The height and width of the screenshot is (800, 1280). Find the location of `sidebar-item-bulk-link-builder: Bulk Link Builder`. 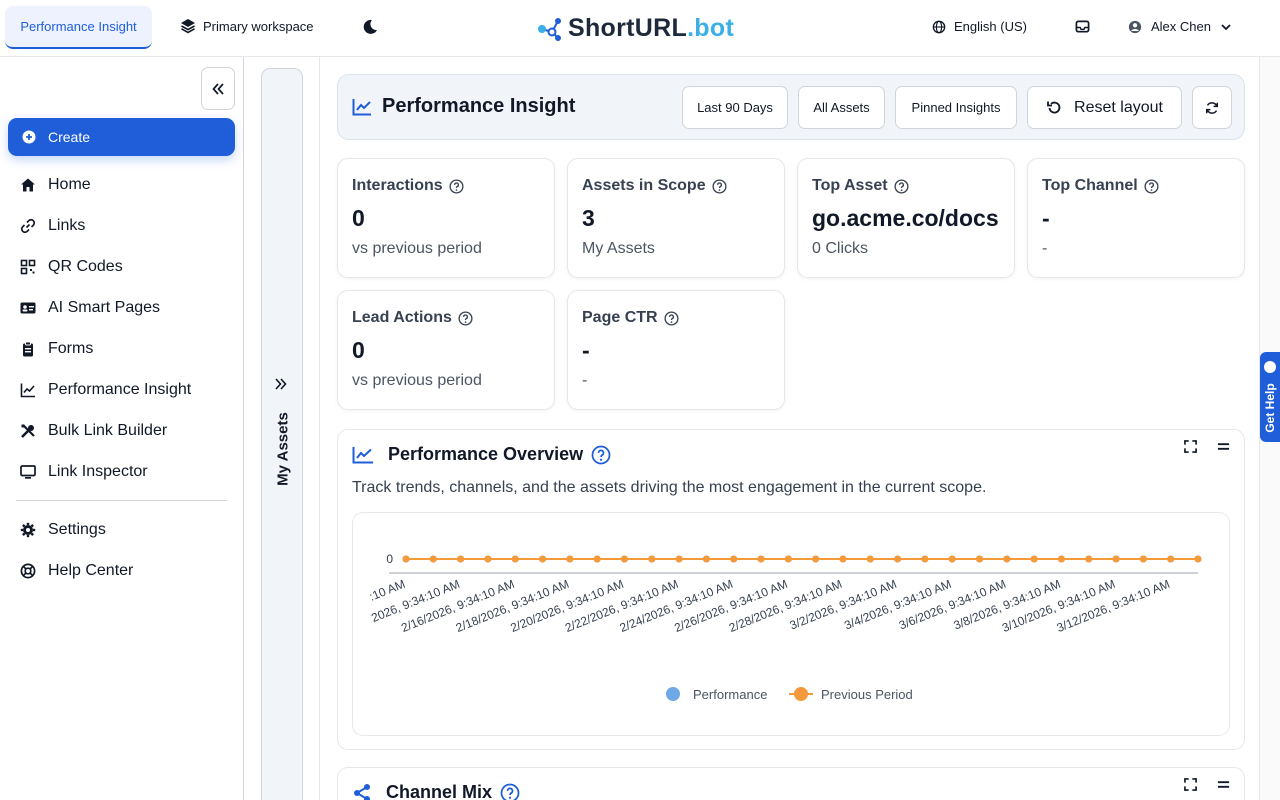

sidebar-item-bulk-link-builder: Bulk Link Builder is located at coordinates (121, 430).